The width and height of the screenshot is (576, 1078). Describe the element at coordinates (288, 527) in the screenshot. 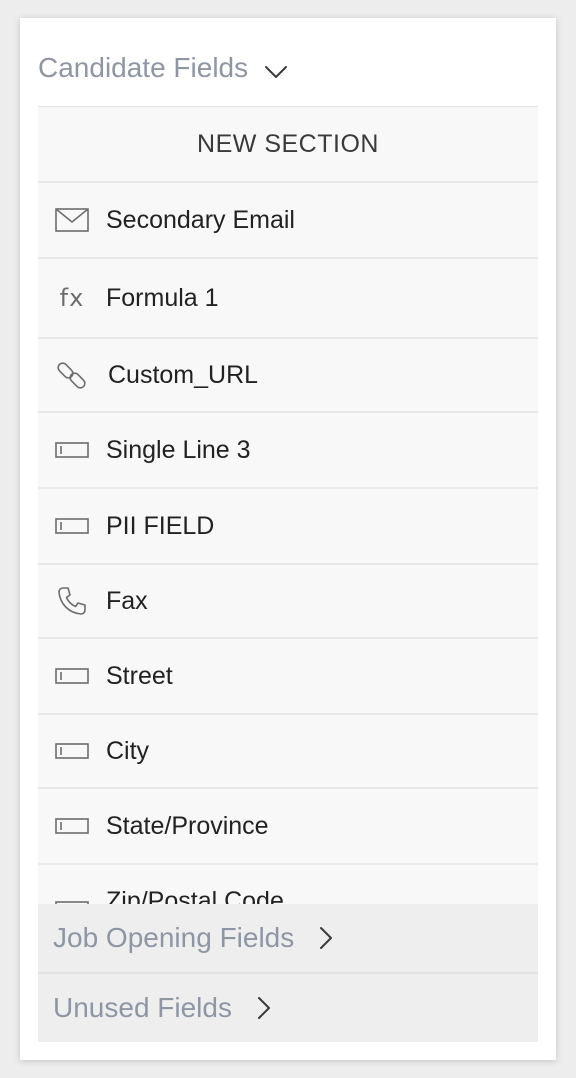

I see `field-item-pii-field: PII FIELD` at that location.